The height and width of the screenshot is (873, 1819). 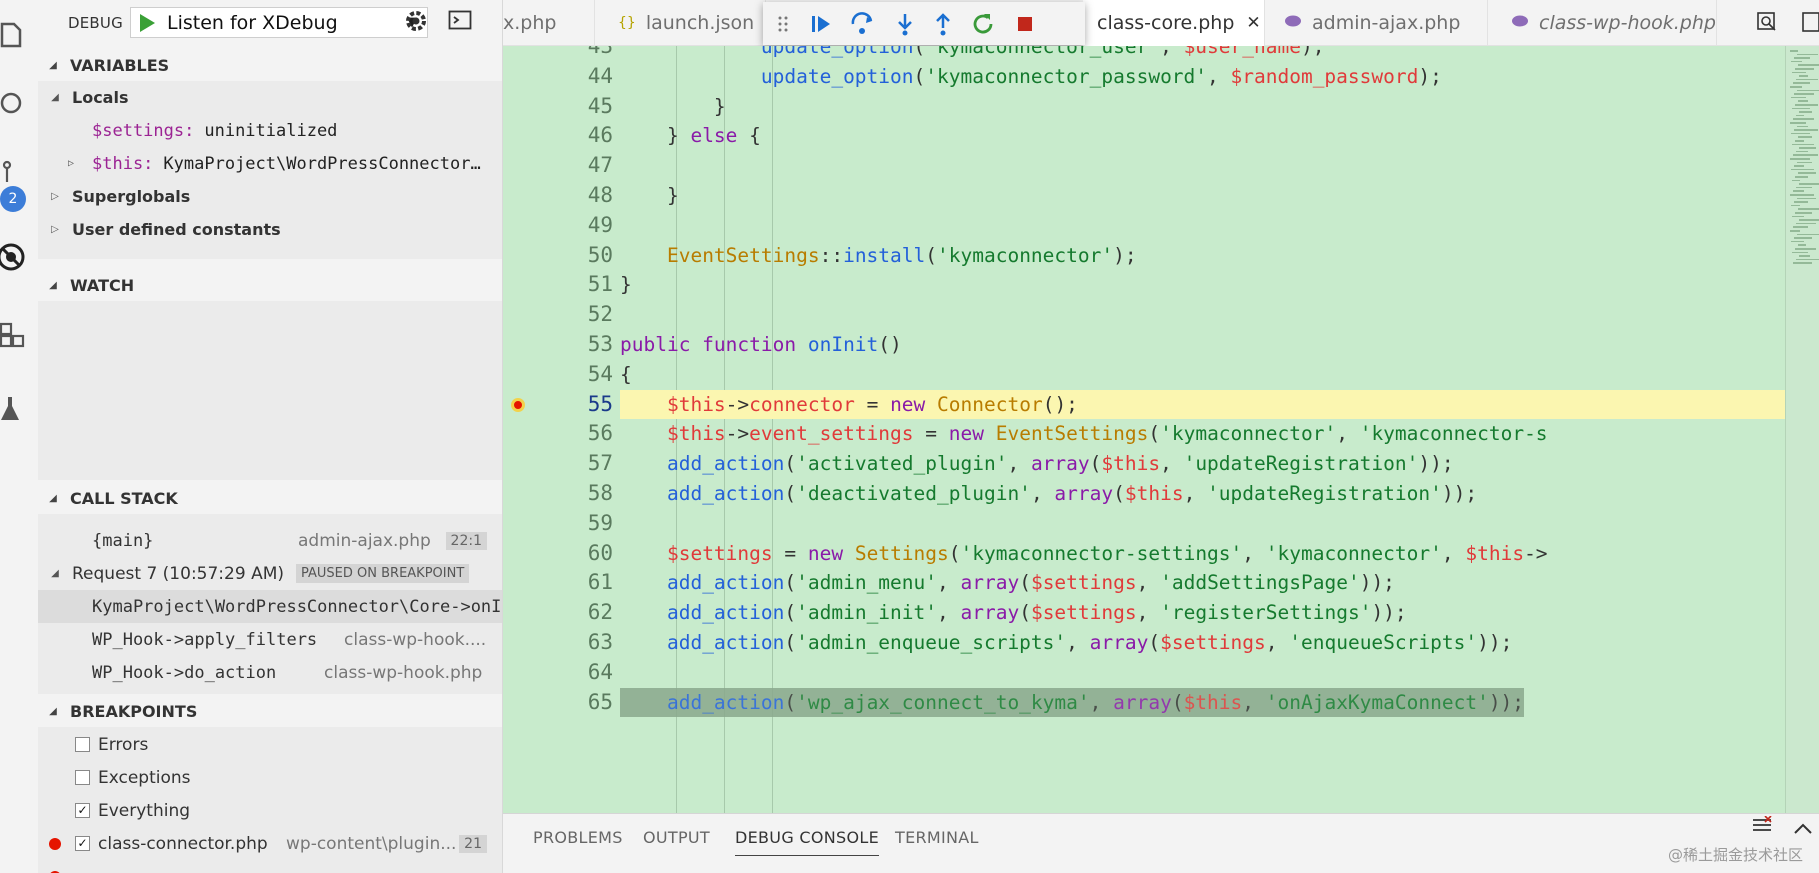 What do you see at coordinates (462, 23) in the screenshot?
I see `debug-console-icon` at bounding box center [462, 23].